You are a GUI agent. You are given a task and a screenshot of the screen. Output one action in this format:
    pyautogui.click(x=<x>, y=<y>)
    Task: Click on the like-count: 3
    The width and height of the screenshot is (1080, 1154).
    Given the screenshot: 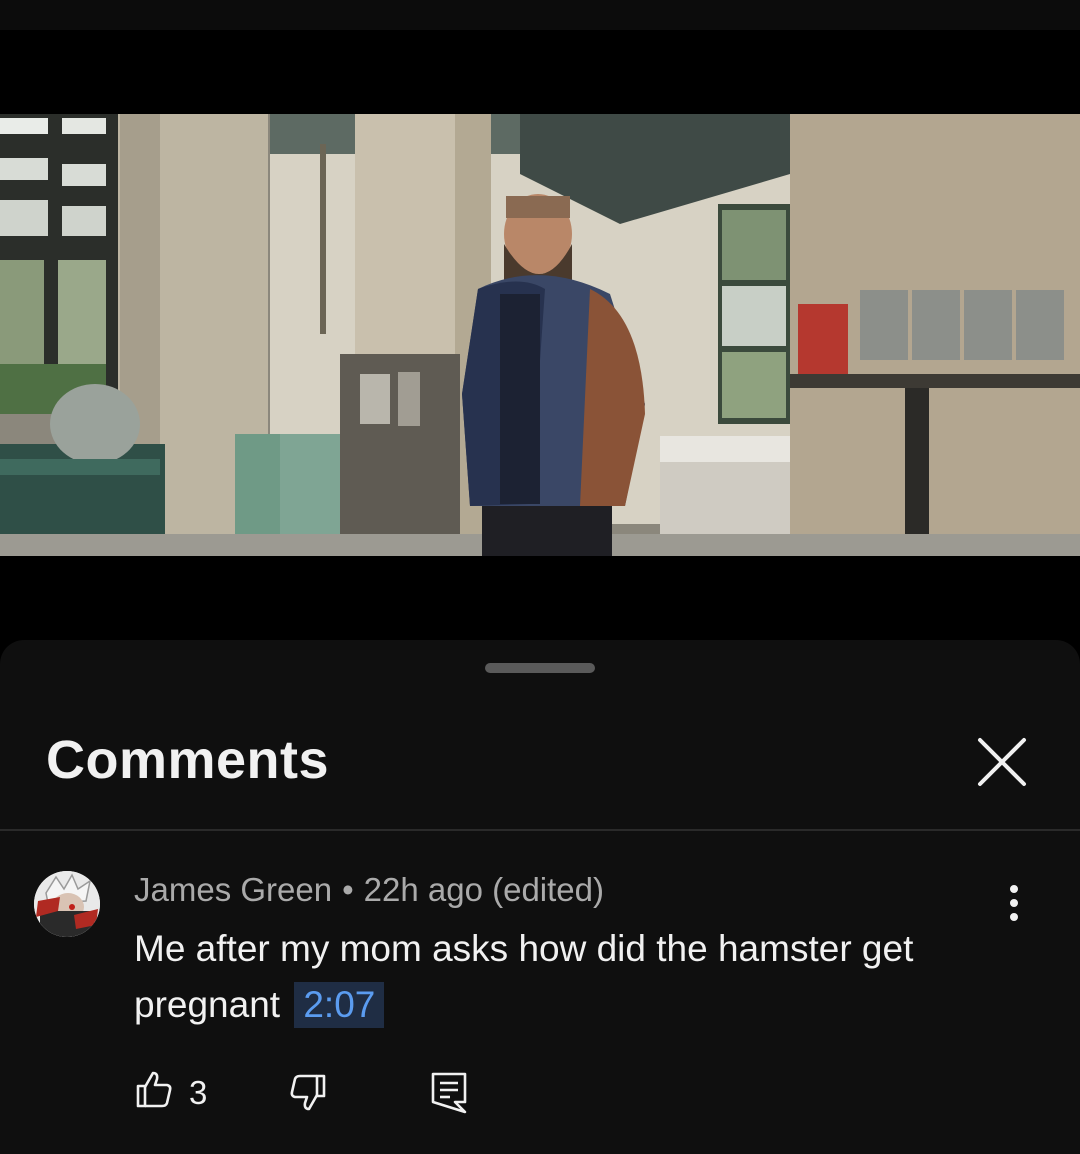 What is the action you would take?
    pyautogui.click(x=198, y=1092)
    